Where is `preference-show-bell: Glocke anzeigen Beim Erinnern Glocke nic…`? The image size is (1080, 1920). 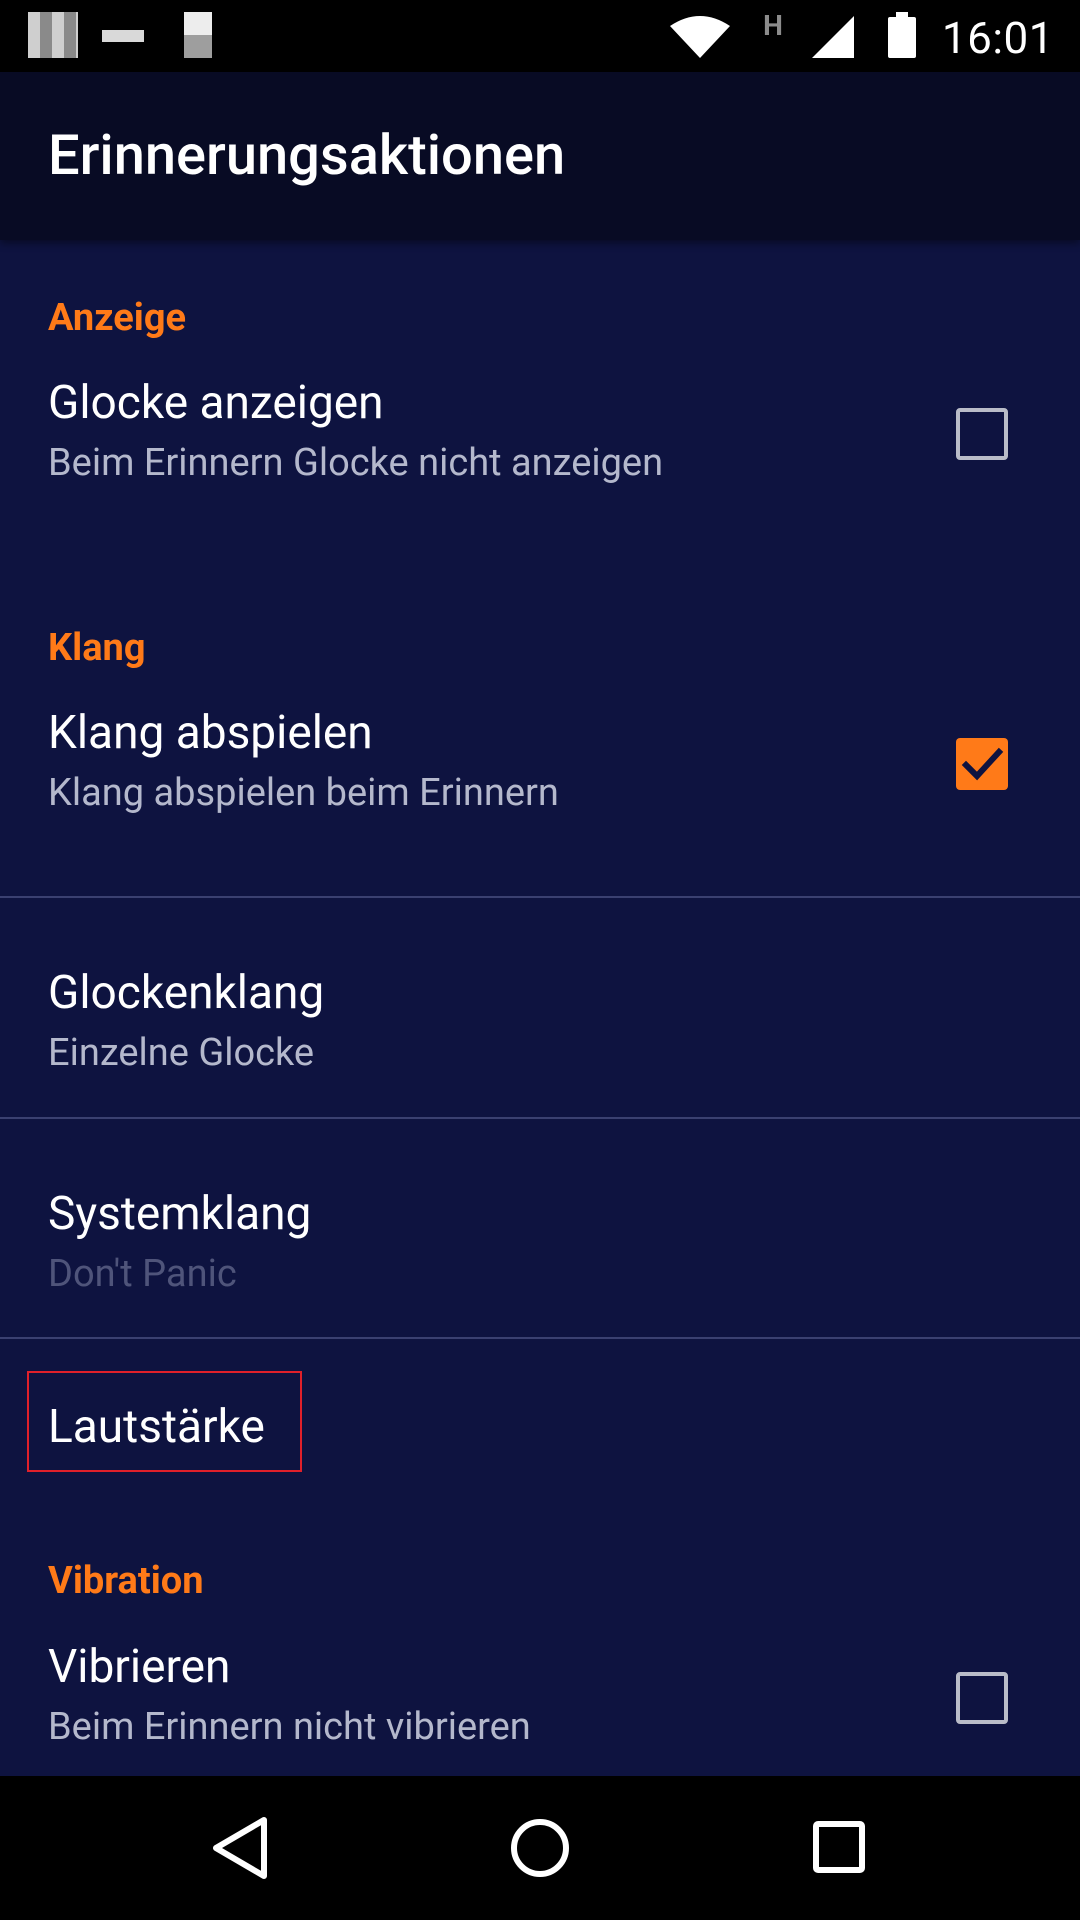
preference-show-bell: Glocke anzeigen Beim Erinnern Glocke nic… is located at coordinates (540, 461).